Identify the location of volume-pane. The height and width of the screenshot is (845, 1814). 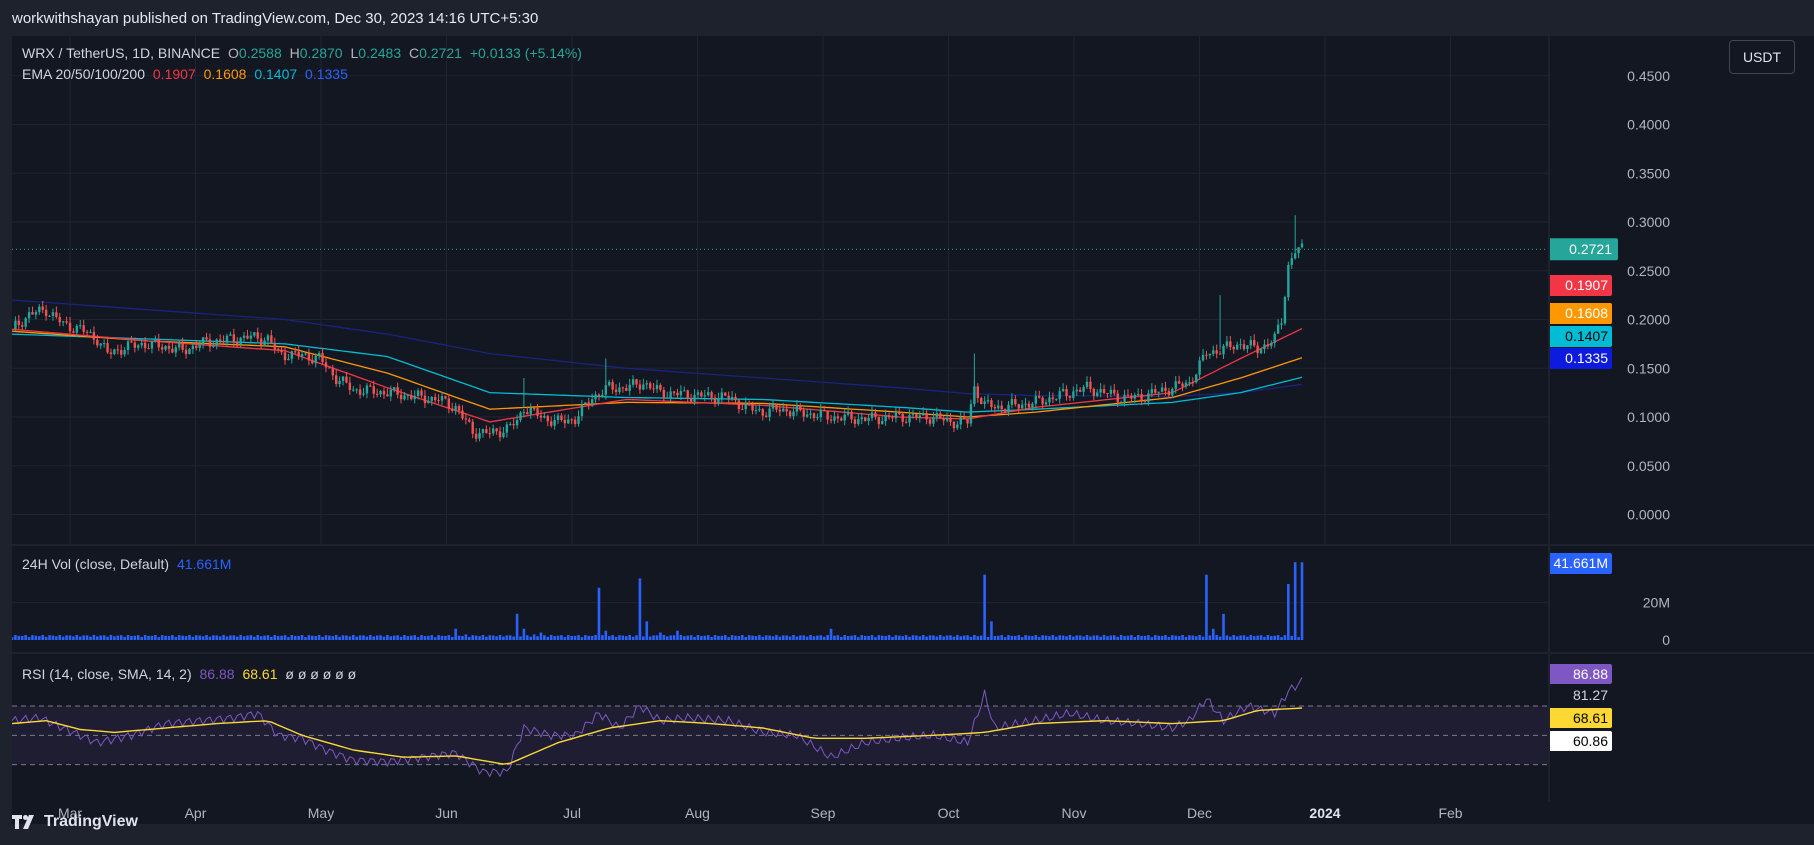
(780, 599).